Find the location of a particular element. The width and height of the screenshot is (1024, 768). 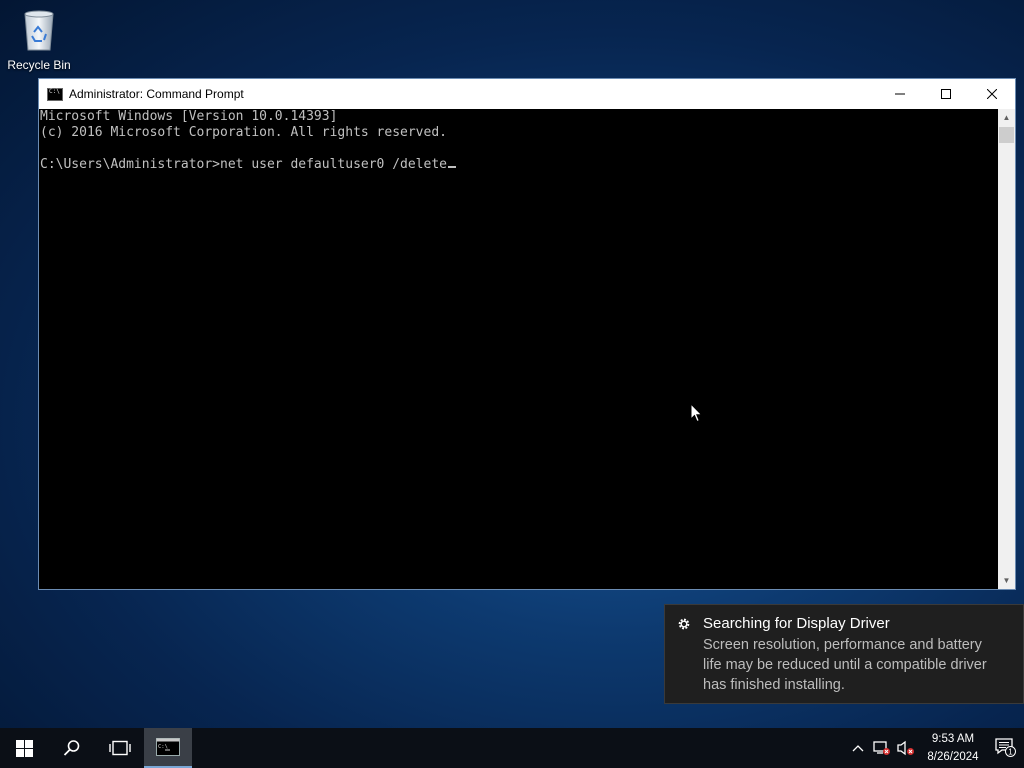

start-button is located at coordinates (24, 748).